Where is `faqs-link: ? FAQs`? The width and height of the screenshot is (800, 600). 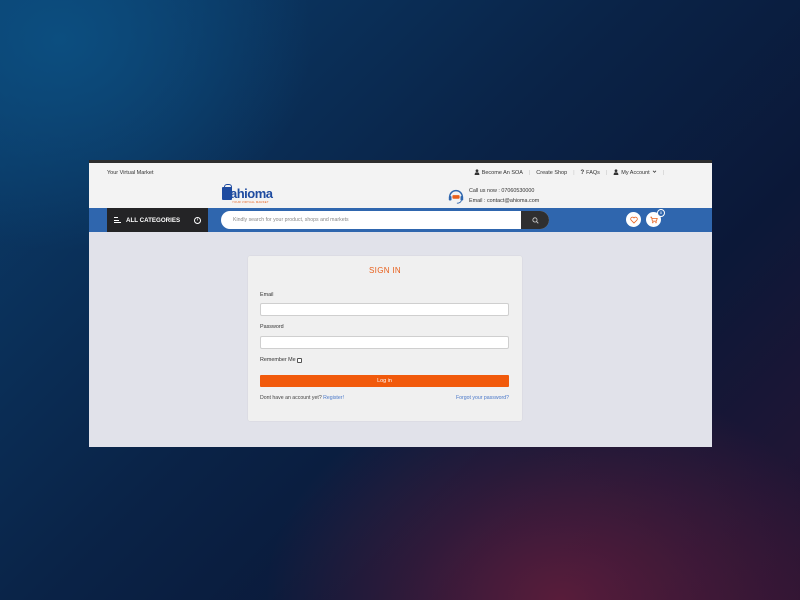 faqs-link: ? FAQs is located at coordinates (590, 173).